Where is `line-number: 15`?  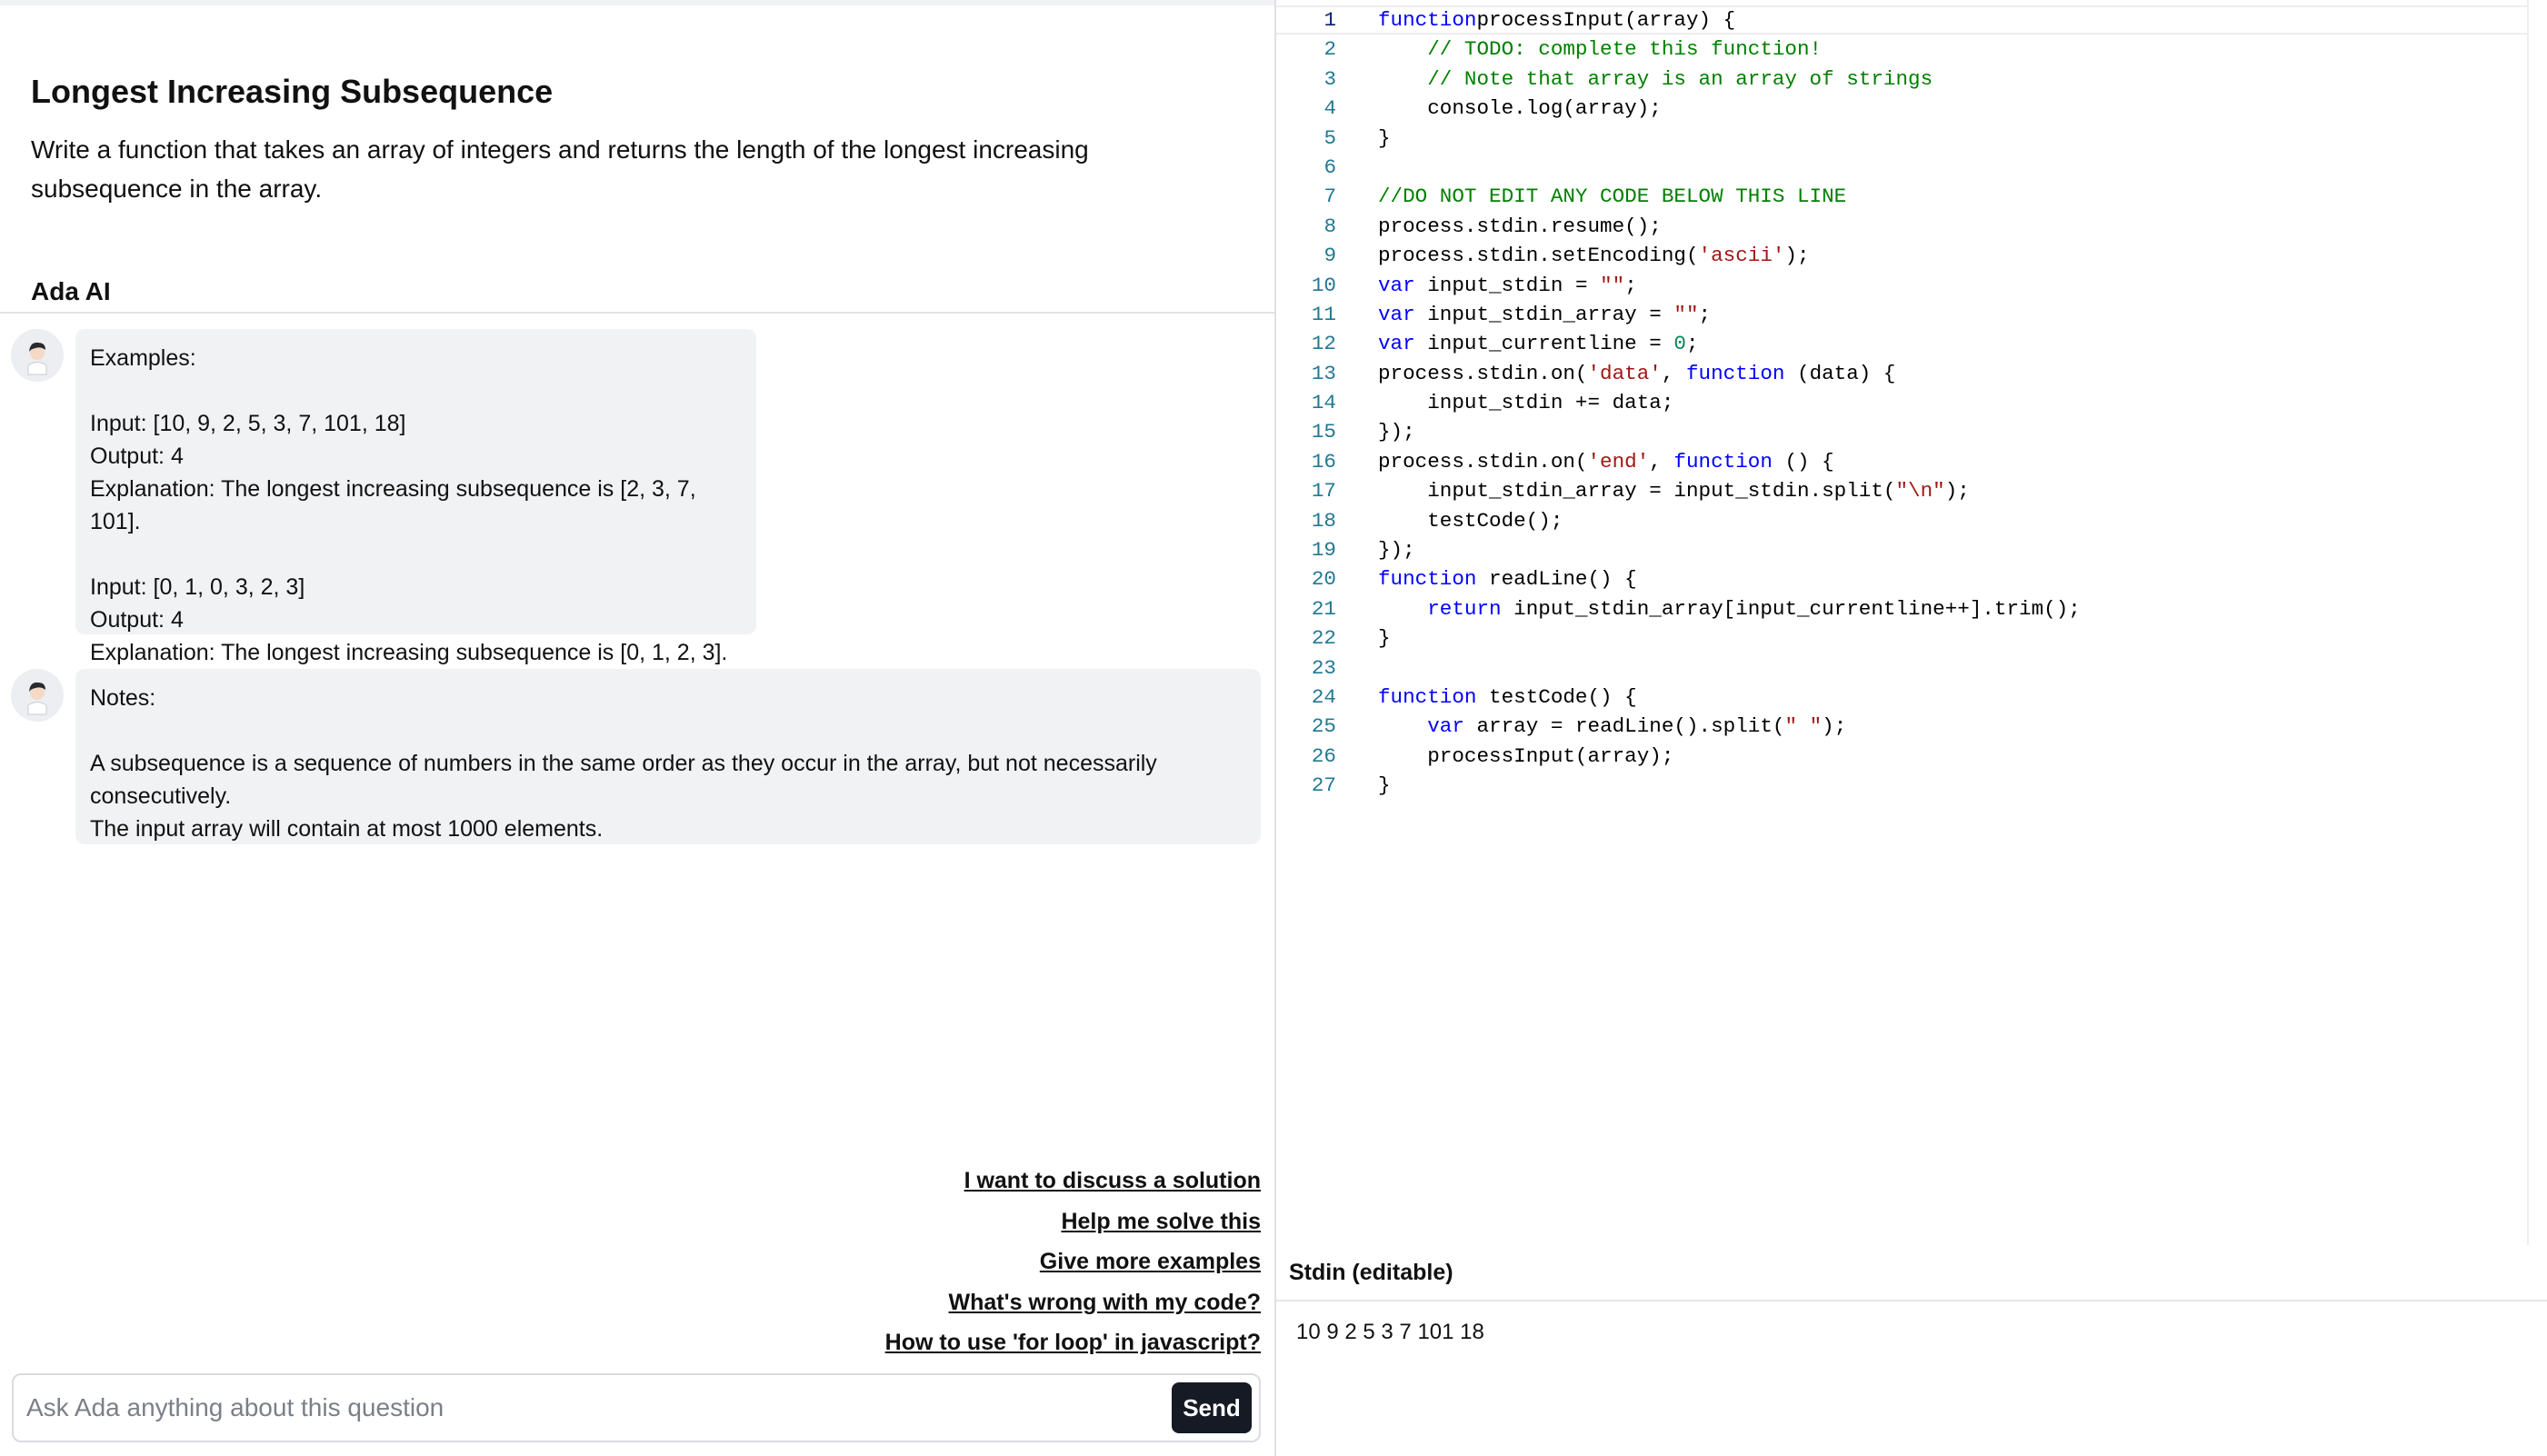
line-number: 15 is located at coordinates (1323, 432).